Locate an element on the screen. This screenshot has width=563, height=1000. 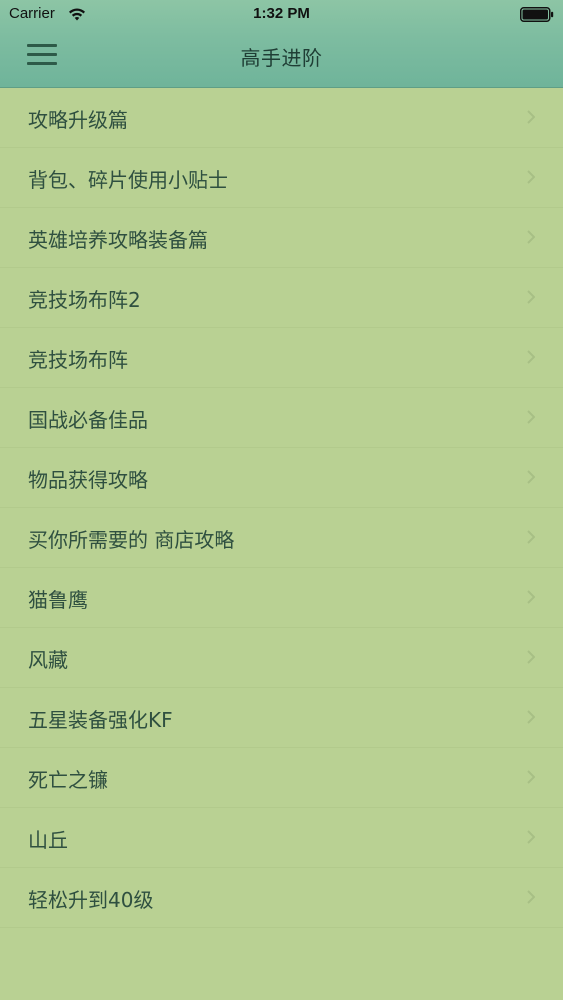
list-item: 背包、碎片使用小贴士 is located at coordinates (281, 178).